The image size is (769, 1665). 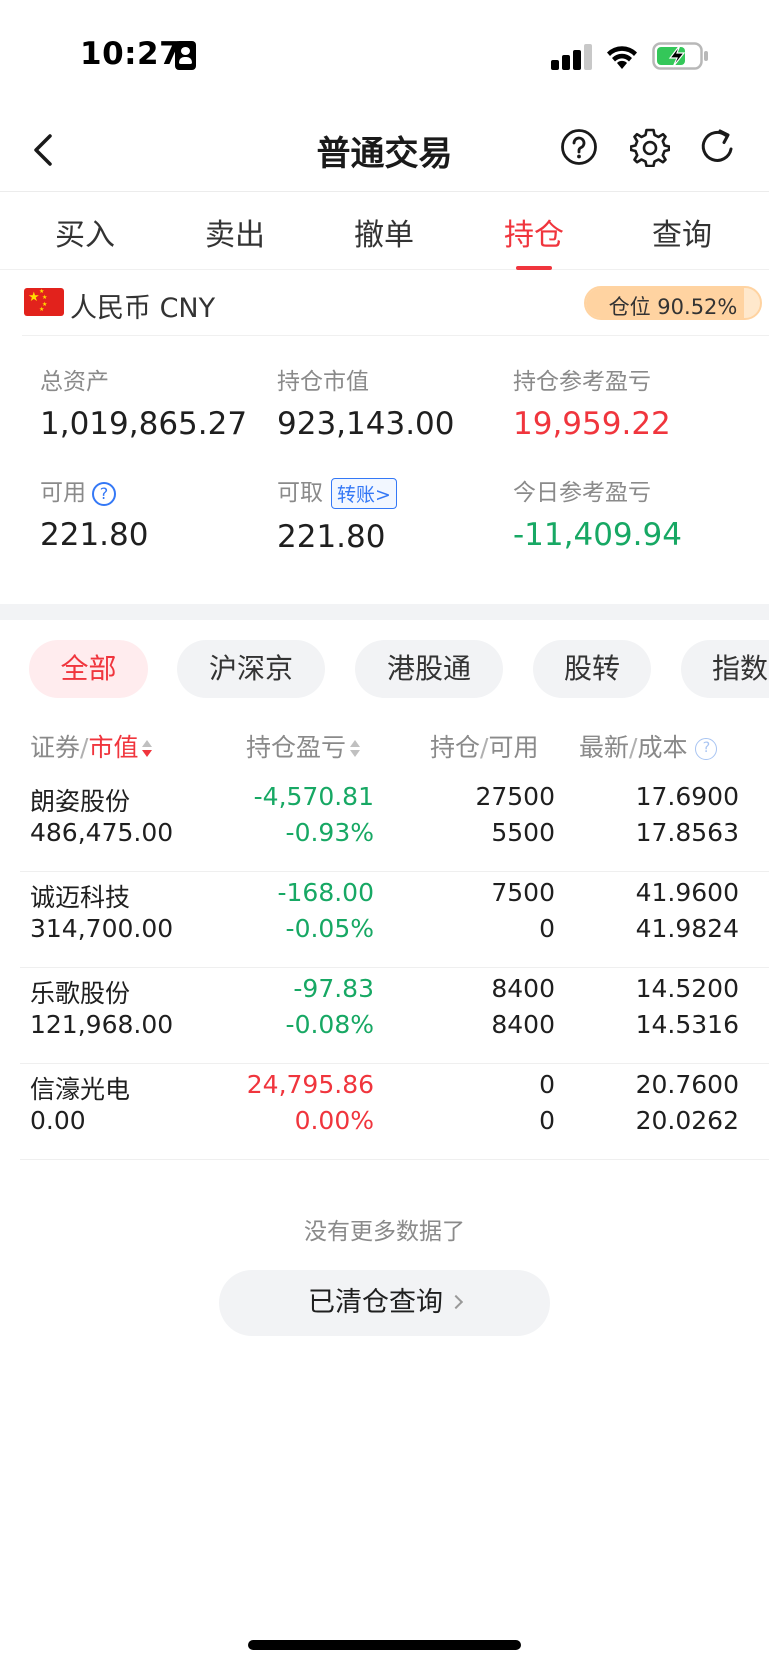 I want to click on no-more-data-text: 没有更多数据了, so click(x=384, y=1232).